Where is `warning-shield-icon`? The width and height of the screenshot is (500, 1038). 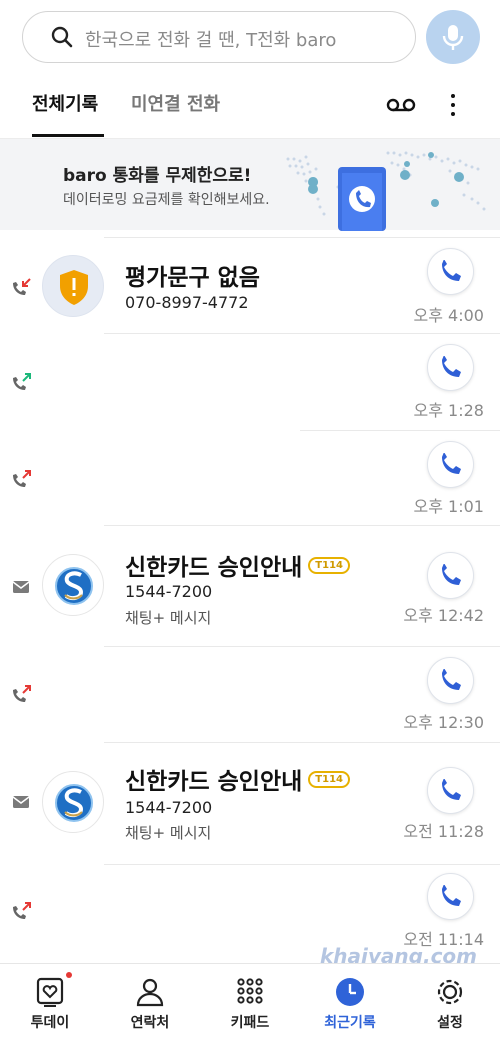 warning-shield-icon is located at coordinates (74, 287).